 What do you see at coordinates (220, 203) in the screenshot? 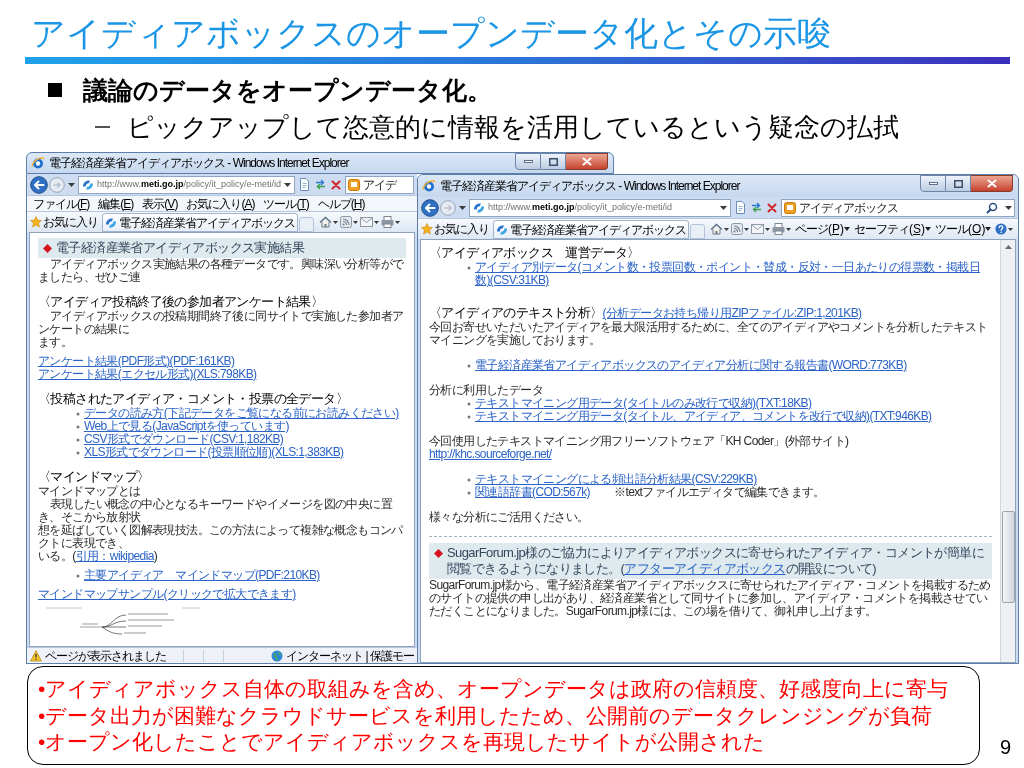
I see `menu-item: お気に入り(A)` at bounding box center [220, 203].